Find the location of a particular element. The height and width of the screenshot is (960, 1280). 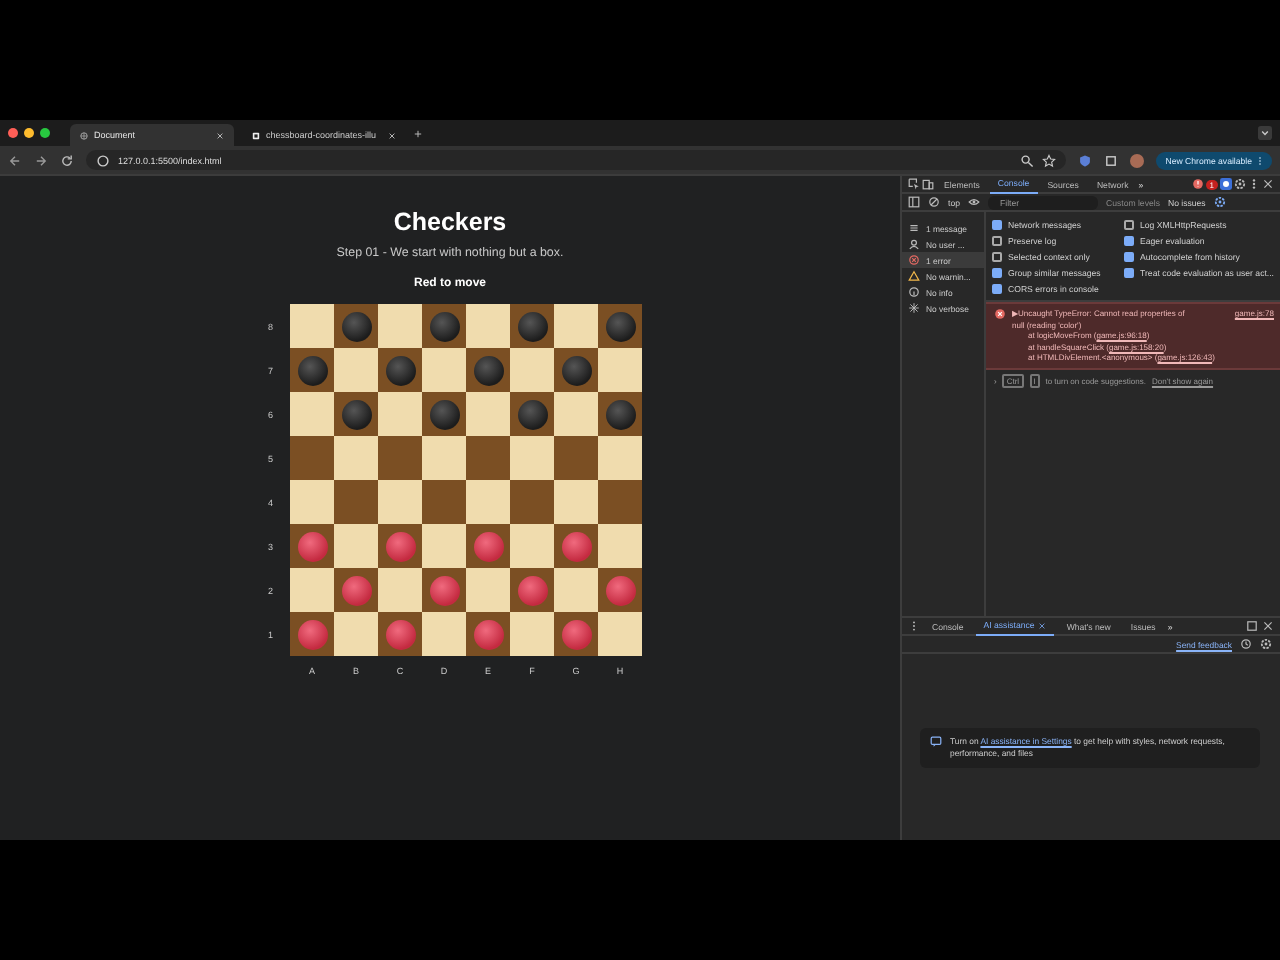

inspect-icon is located at coordinates (914, 184).